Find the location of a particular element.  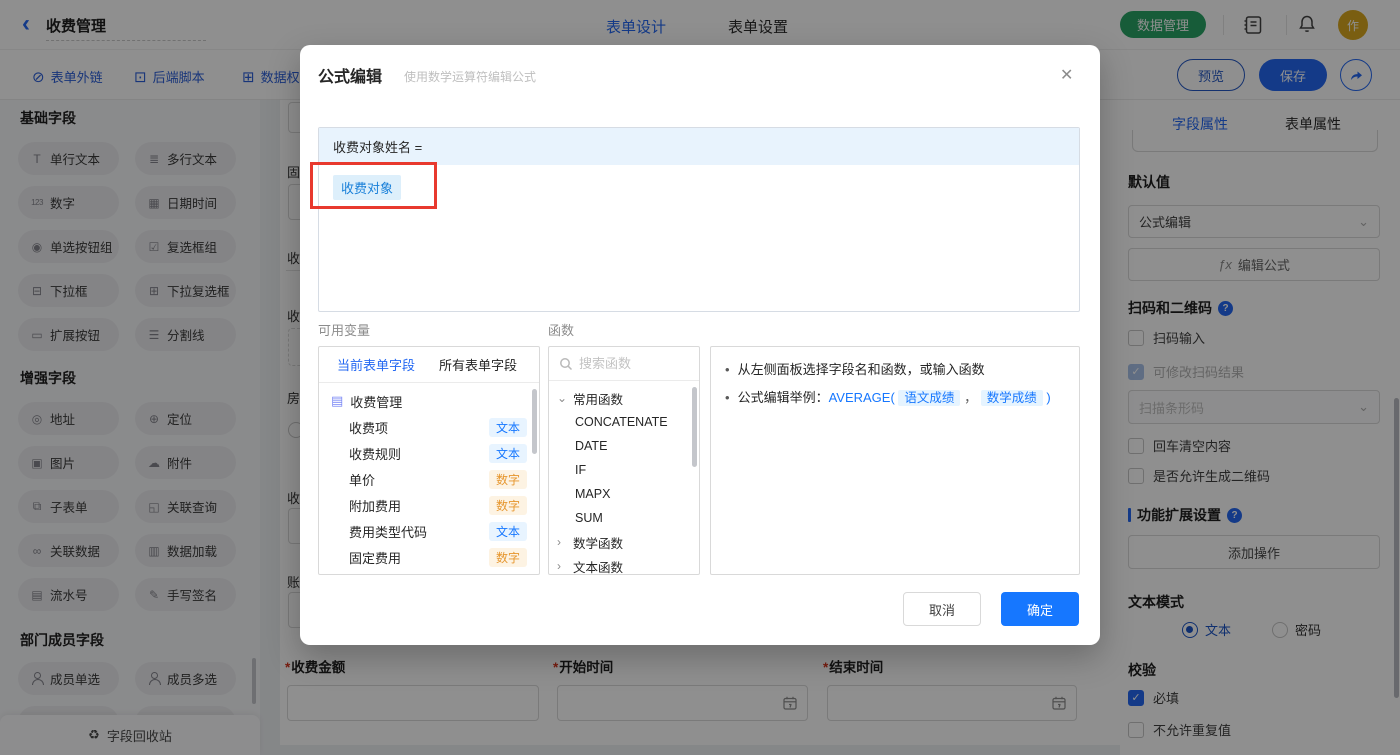

tip-example: 公式编辑举例：AVERAGE( 语文成绩 ， 数学成绩 ) is located at coordinates (894, 398).